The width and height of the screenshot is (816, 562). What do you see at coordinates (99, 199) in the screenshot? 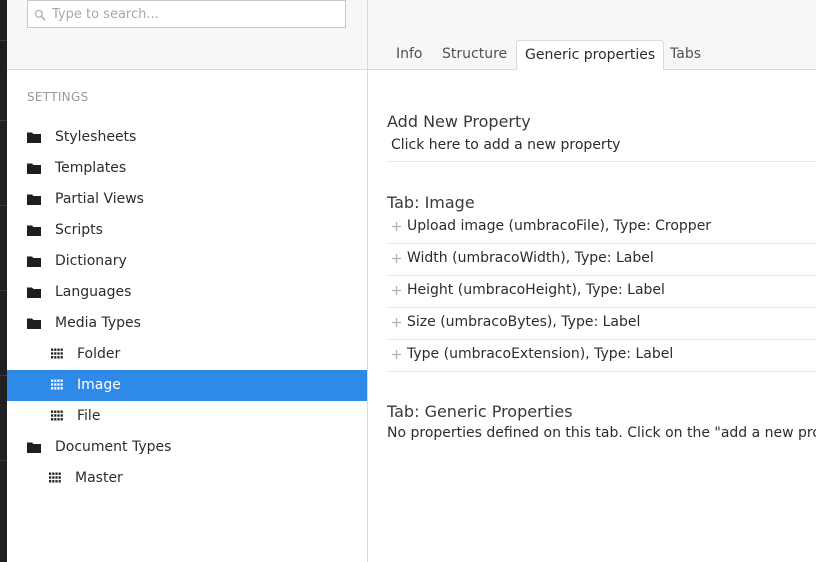
I see `tree-item-label: Partial Views` at bounding box center [99, 199].